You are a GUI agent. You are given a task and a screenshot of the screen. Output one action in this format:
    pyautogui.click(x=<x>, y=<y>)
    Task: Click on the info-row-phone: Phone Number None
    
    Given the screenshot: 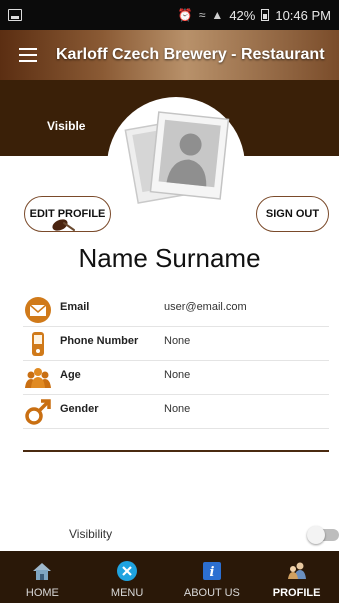 What is the action you would take?
    pyautogui.click(x=176, y=344)
    